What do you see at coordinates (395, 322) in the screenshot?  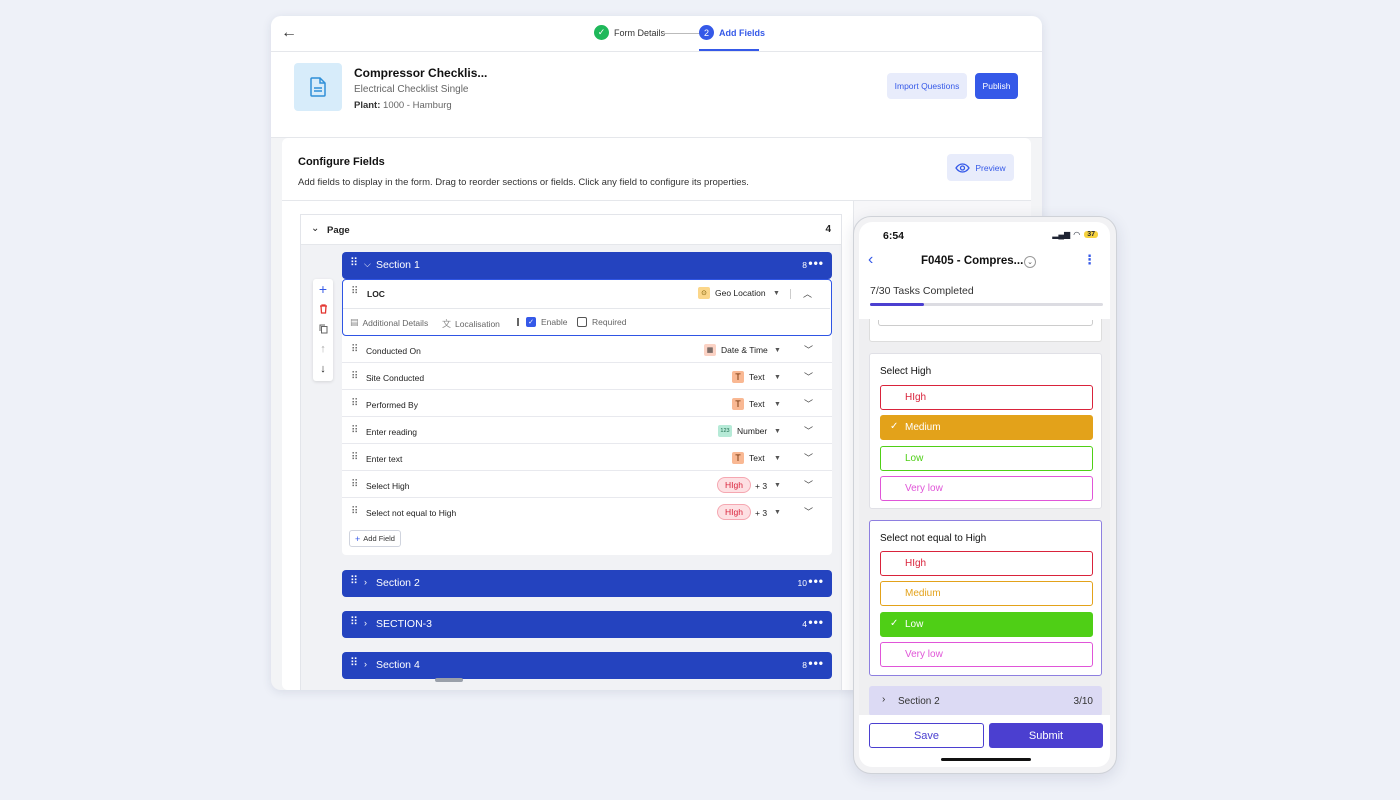 I see `option-label: Additional Details` at bounding box center [395, 322].